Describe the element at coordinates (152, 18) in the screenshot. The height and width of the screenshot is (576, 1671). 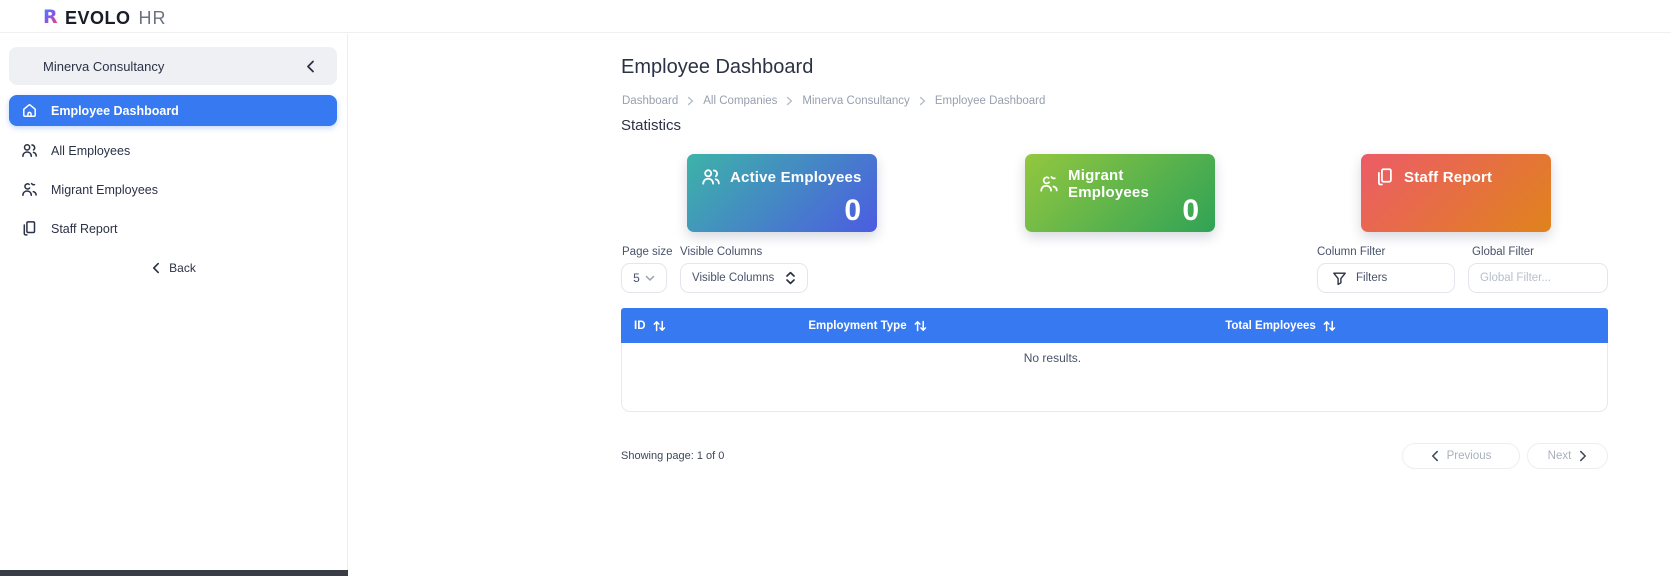
I see `logo-suffix: HR` at that location.